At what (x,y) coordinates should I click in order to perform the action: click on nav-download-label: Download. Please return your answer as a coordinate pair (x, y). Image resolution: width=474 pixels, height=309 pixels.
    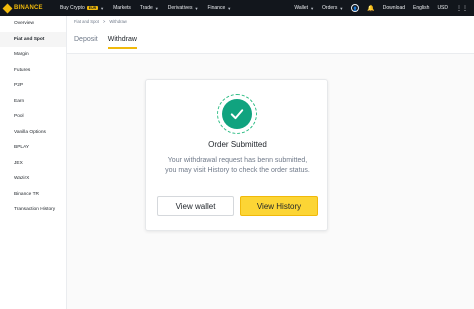
    Looking at the image, I should click on (394, 8).